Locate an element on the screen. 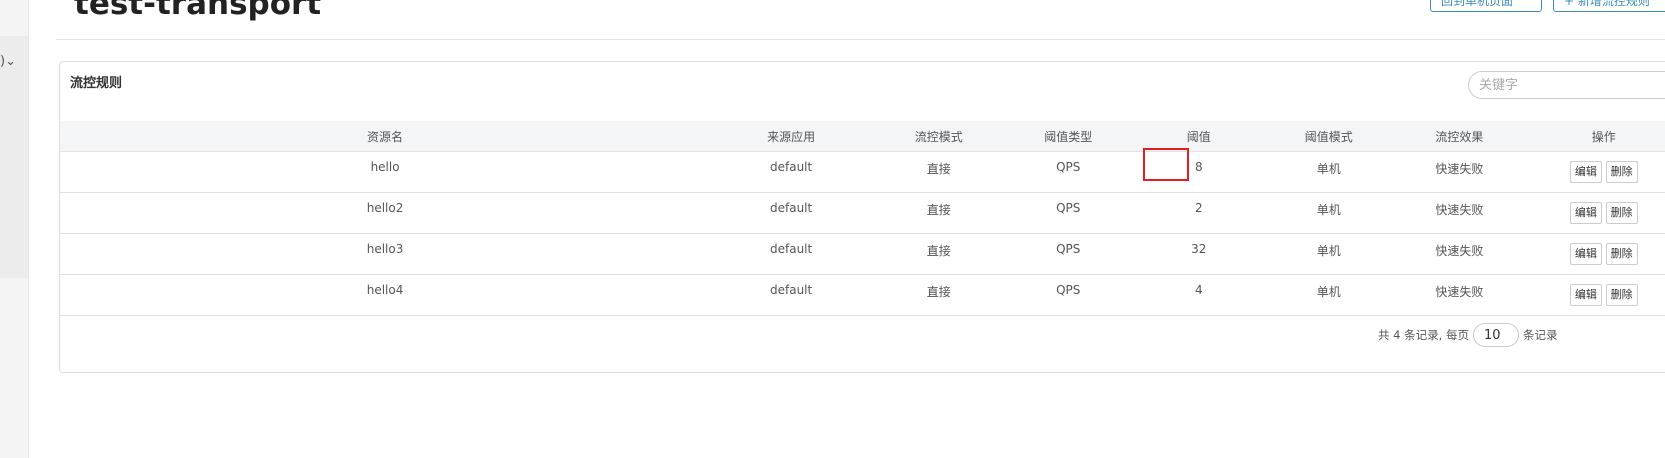  table-row: hello4 default 直接 QPS 4 单机 快速失败 编辑 删除 is located at coordinates (862, 295).